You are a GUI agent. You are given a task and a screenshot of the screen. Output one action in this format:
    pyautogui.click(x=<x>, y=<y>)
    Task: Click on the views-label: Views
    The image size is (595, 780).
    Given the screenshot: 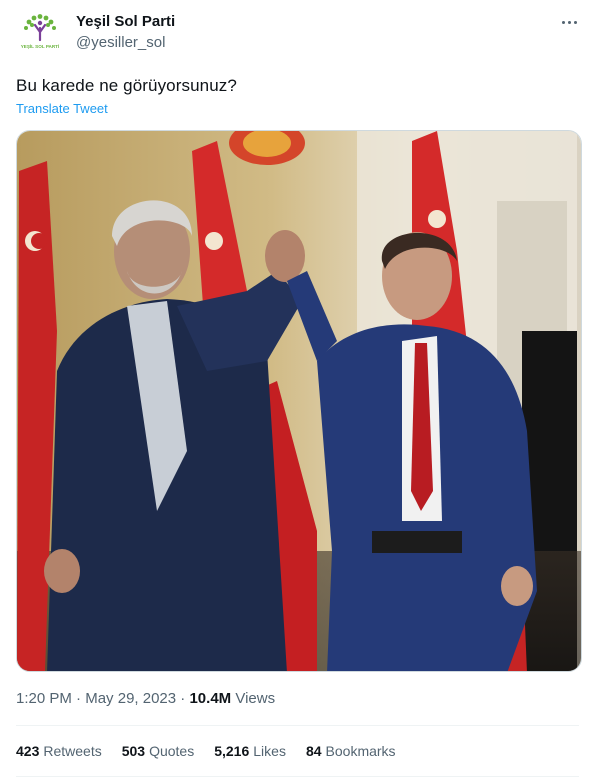 What is the action you would take?
    pyautogui.click(x=255, y=698)
    